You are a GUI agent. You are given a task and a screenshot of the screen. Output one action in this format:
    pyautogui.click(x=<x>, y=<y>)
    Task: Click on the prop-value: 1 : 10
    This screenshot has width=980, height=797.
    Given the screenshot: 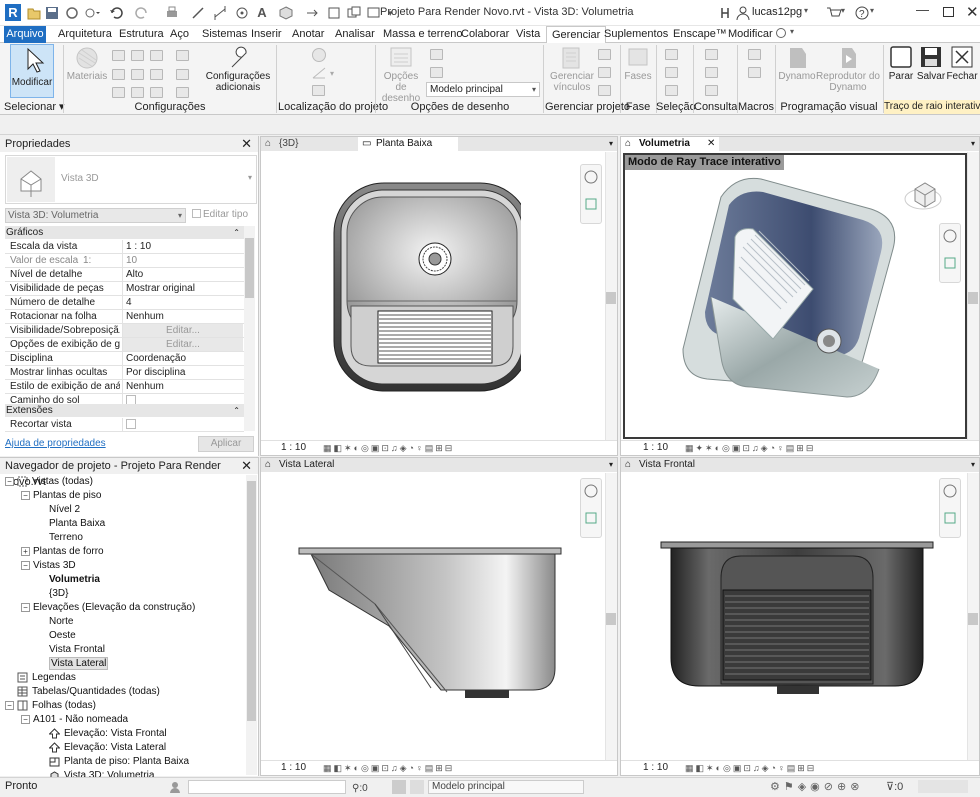 What is the action you would take?
    pyautogui.click(x=182, y=246)
    